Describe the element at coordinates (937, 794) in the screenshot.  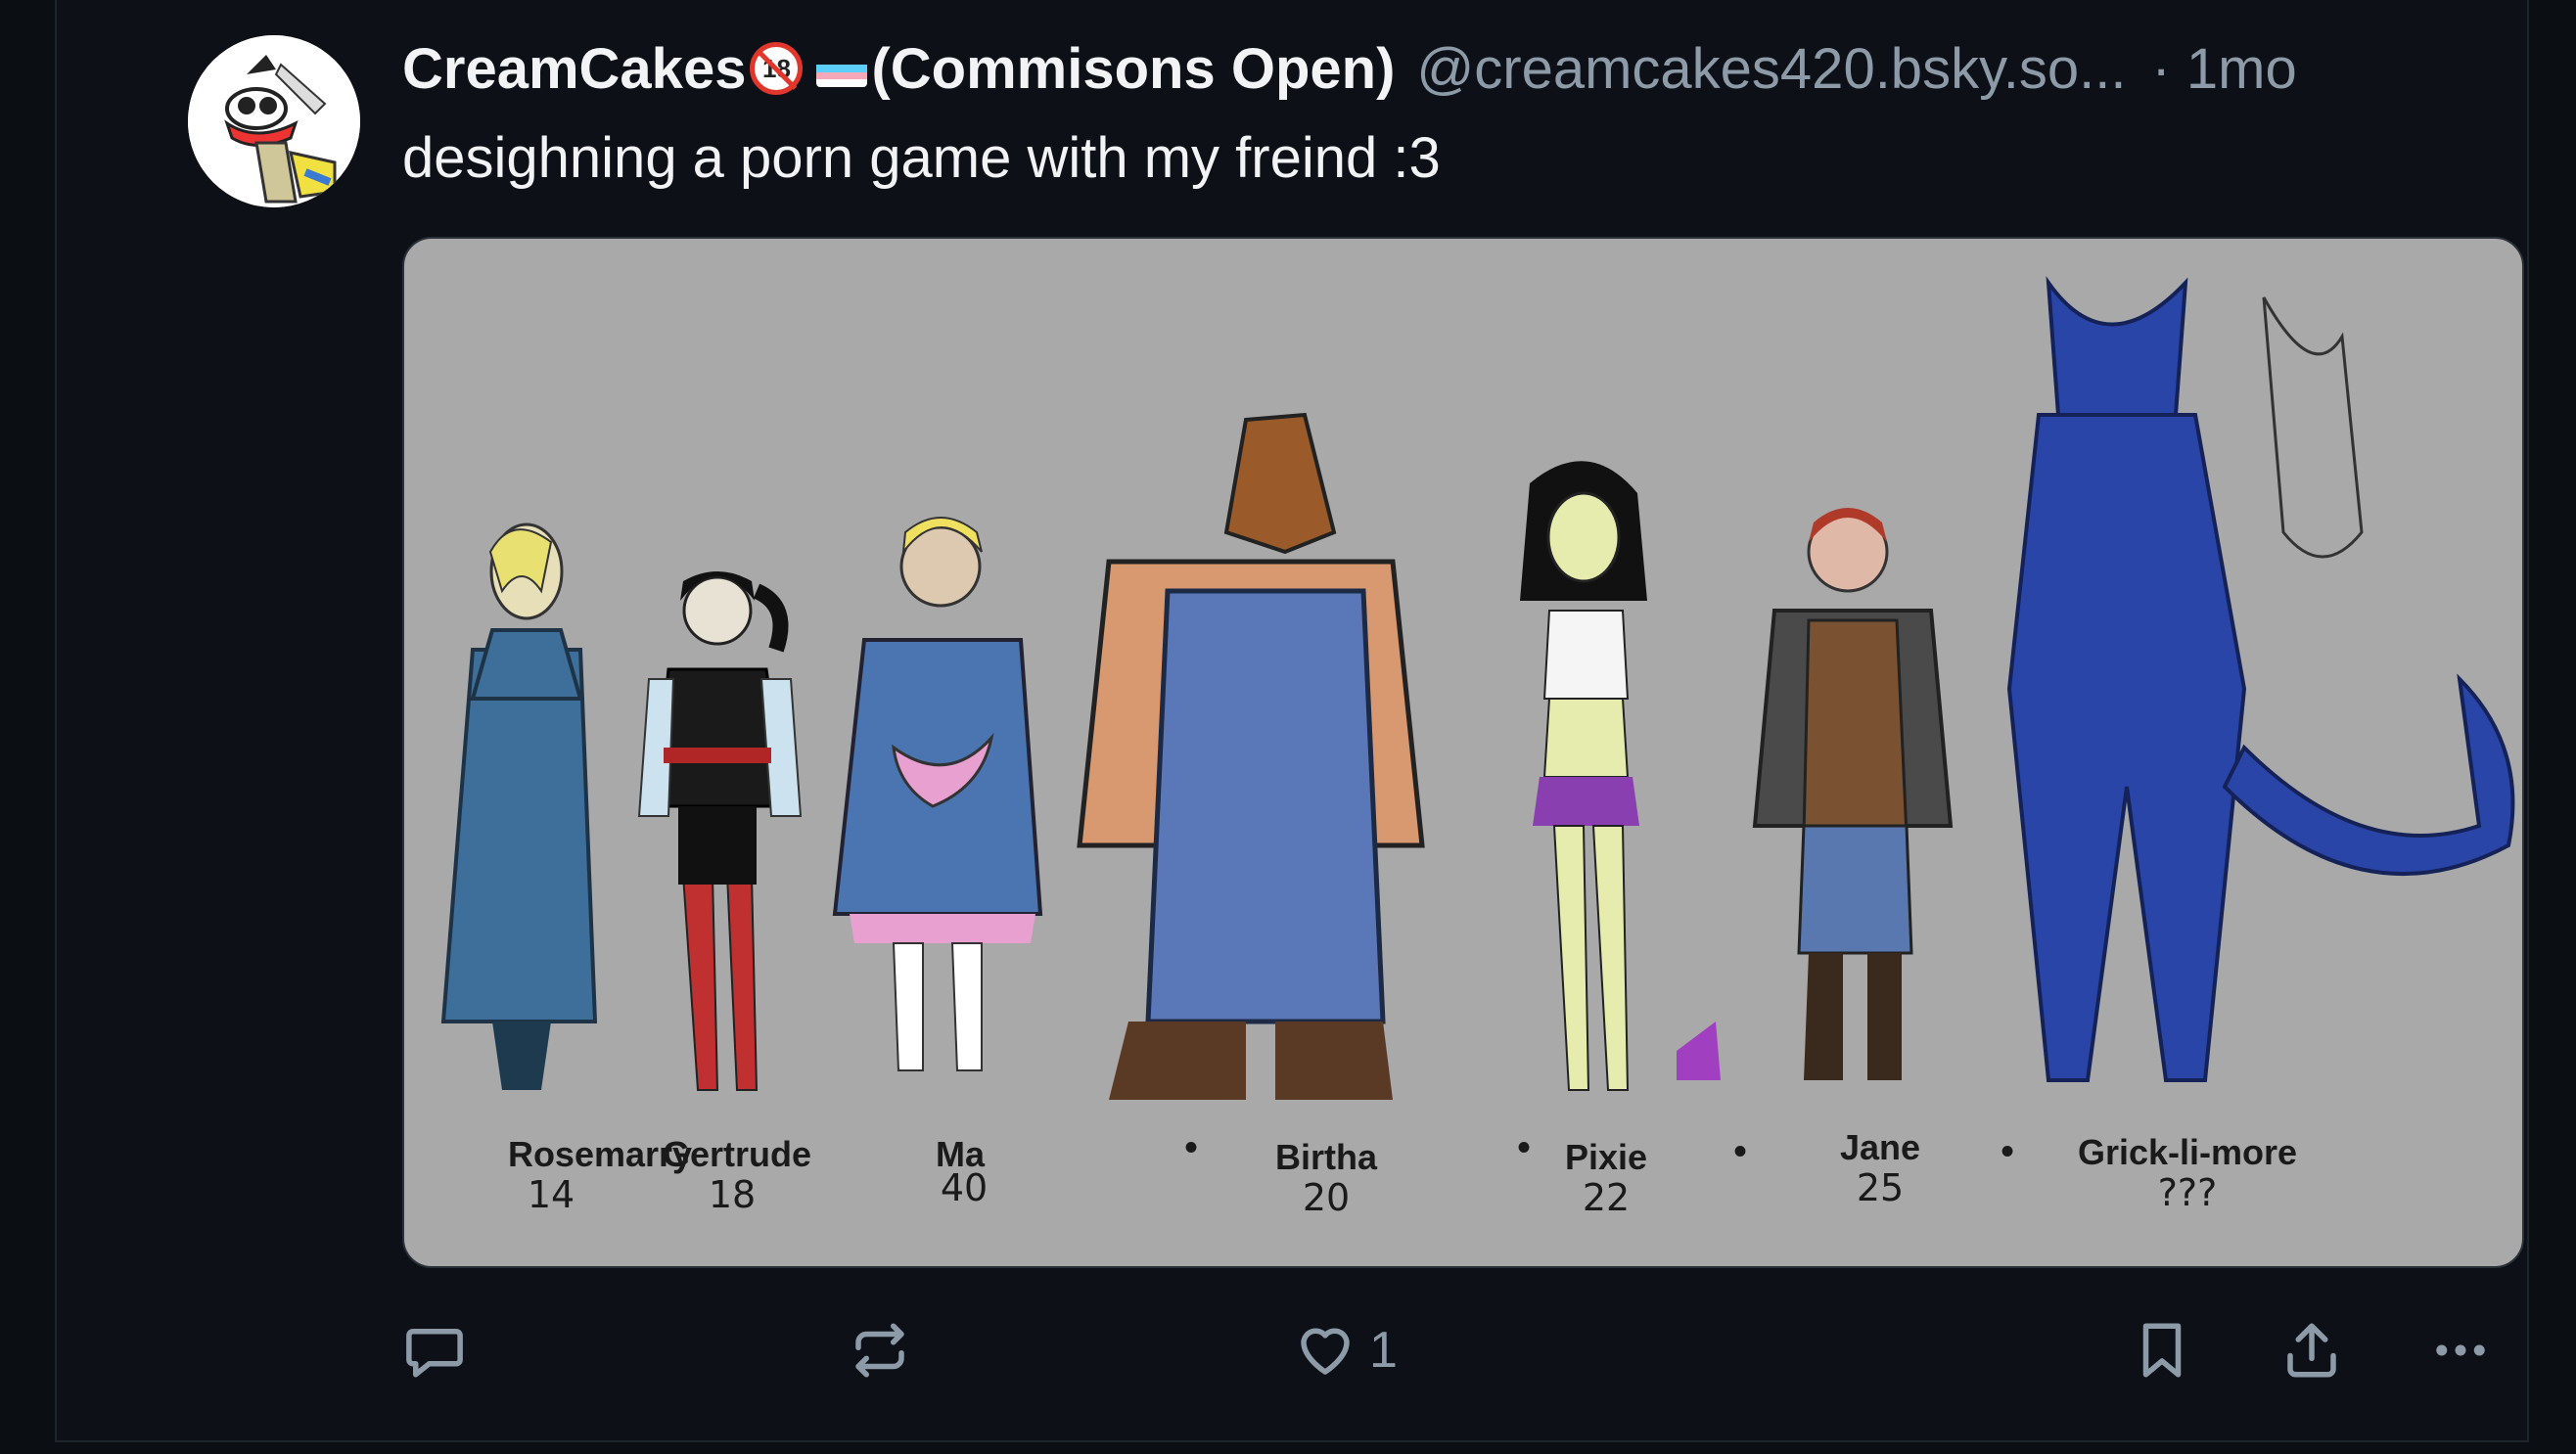
I see `character-ma-figure` at that location.